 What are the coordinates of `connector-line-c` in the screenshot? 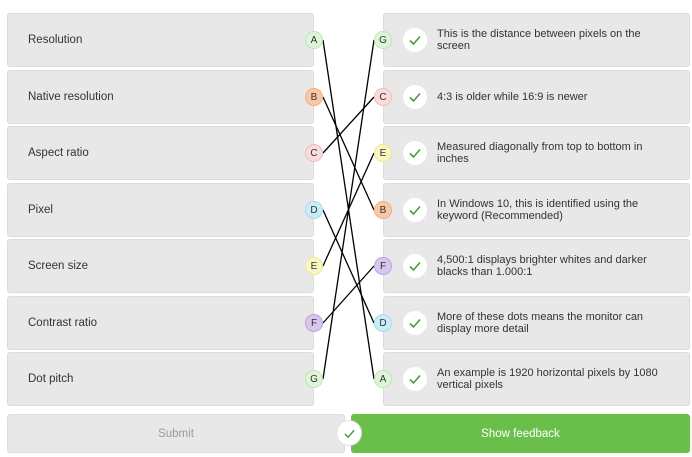 It's located at (348, 125).